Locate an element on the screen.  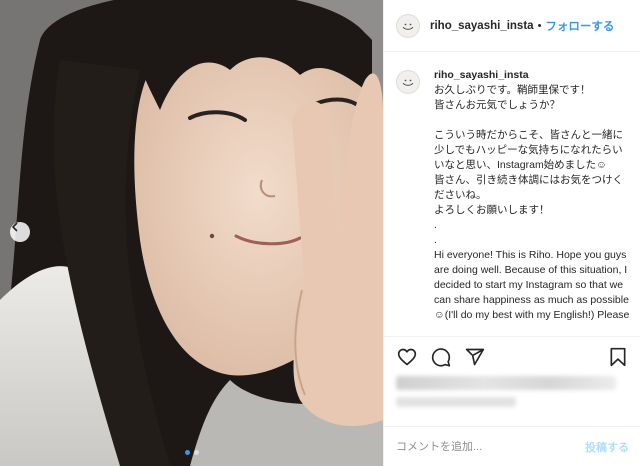
caption-avatar is located at coordinates (408, 82).